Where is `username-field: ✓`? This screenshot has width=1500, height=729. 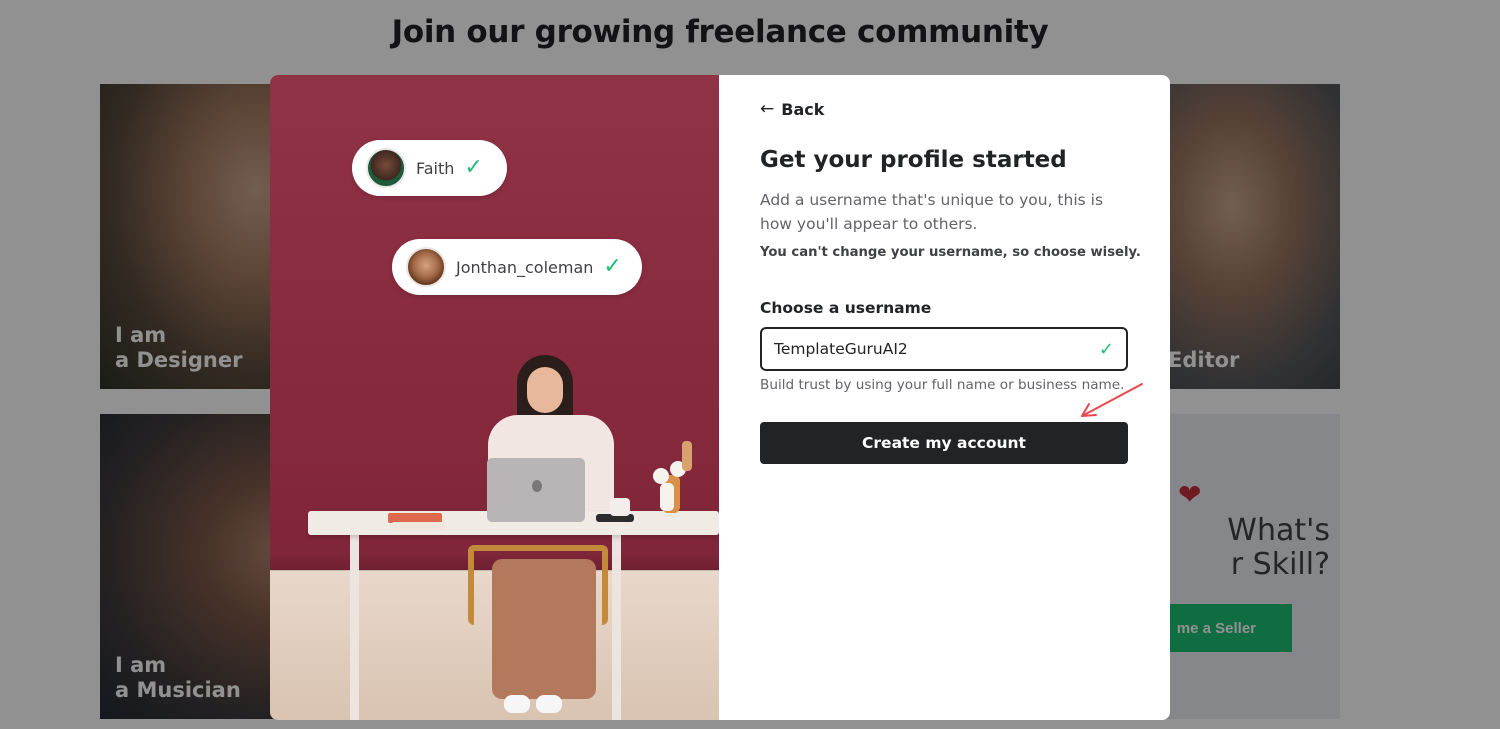 username-field: ✓ is located at coordinates (944, 349).